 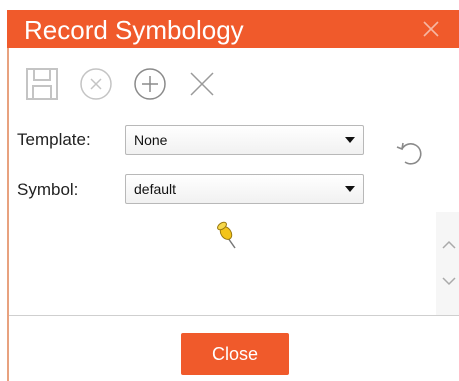 I want to click on symbol-select-value: default, so click(x=155, y=189).